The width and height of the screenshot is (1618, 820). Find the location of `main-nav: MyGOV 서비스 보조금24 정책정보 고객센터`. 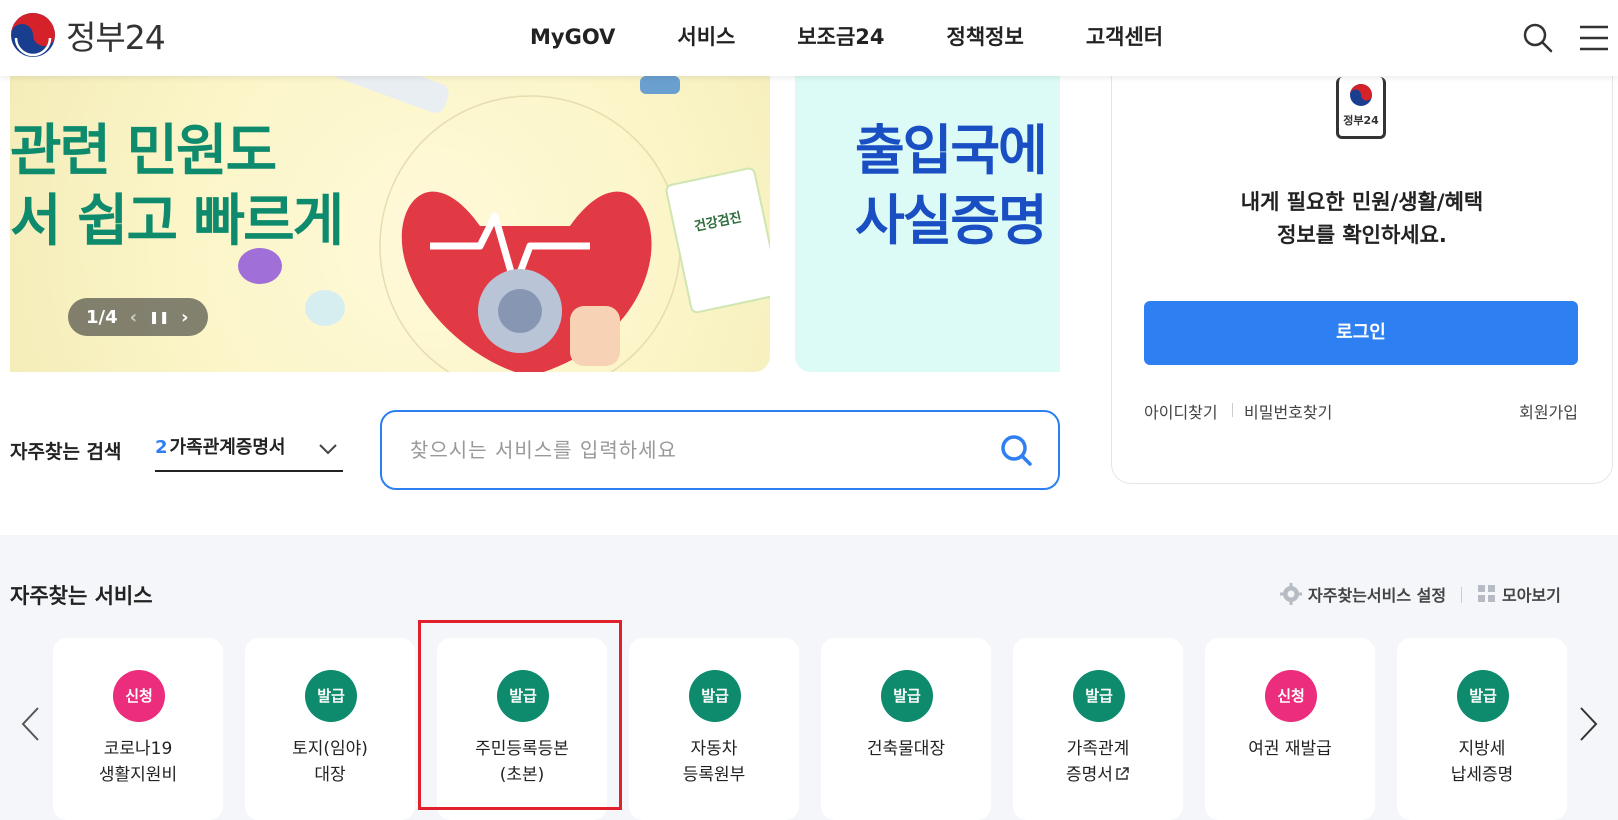

main-nav: MyGOV 서비스 보조금24 정책정보 고객센터 is located at coordinates (877, 37).